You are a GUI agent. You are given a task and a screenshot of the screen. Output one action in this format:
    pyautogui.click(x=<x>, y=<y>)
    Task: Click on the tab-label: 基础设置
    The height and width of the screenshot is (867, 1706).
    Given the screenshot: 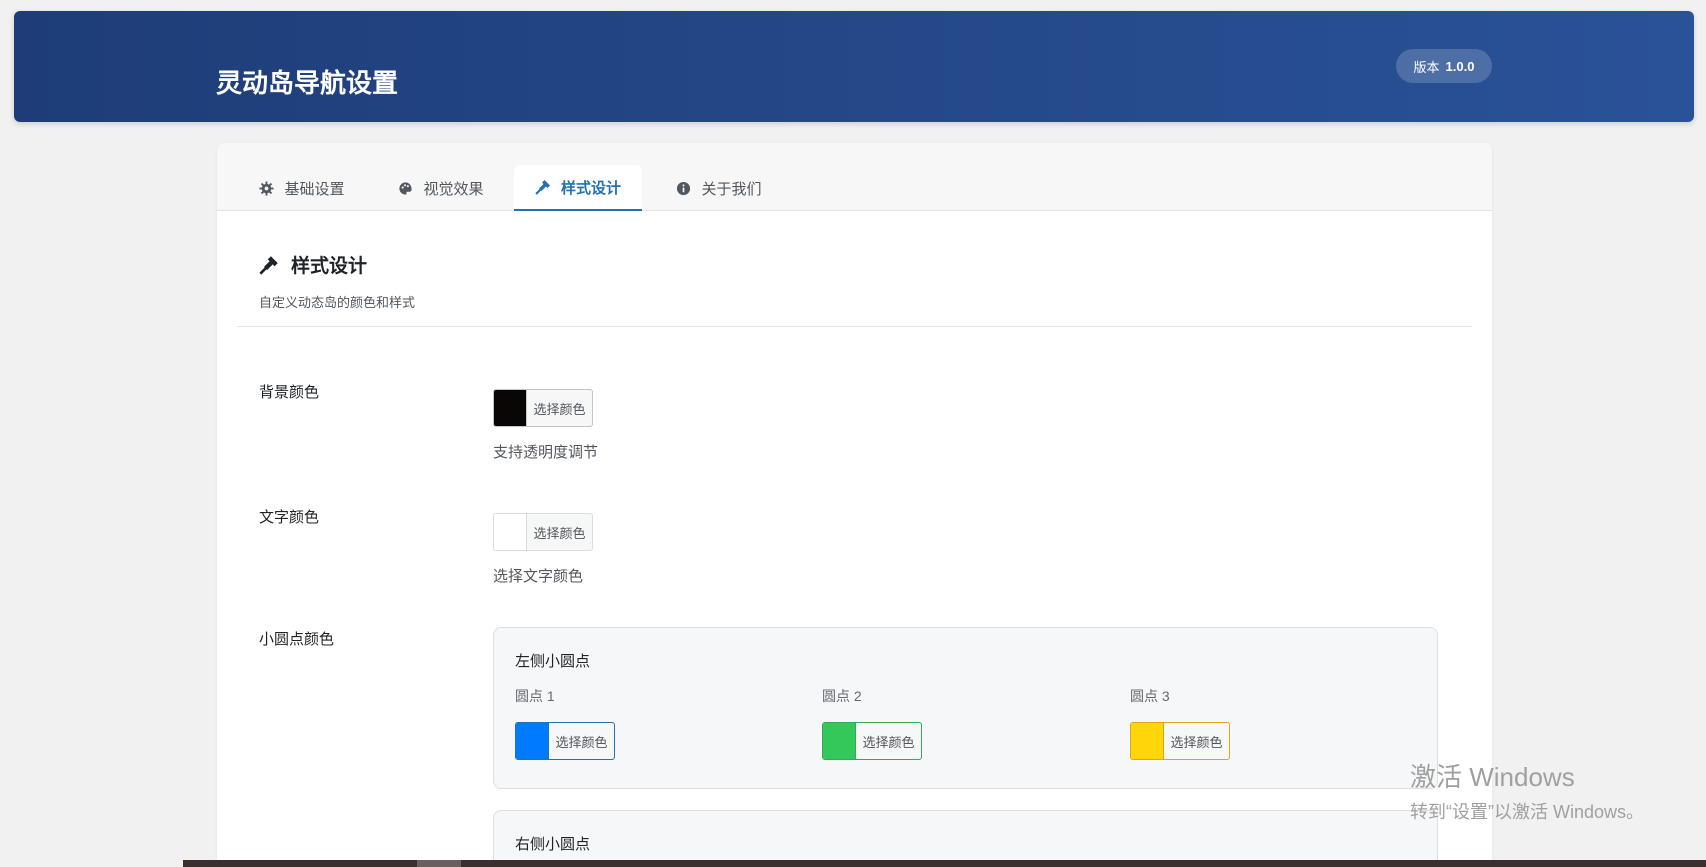 What is the action you would take?
    pyautogui.click(x=314, y=189)
    